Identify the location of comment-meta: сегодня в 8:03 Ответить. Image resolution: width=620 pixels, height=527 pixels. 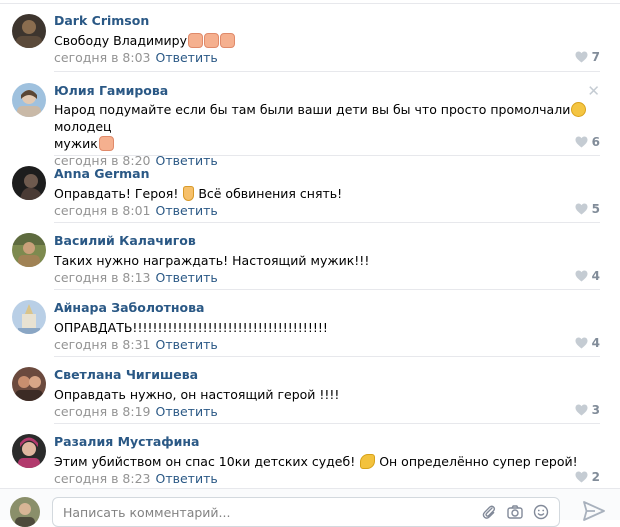
(331, 58).